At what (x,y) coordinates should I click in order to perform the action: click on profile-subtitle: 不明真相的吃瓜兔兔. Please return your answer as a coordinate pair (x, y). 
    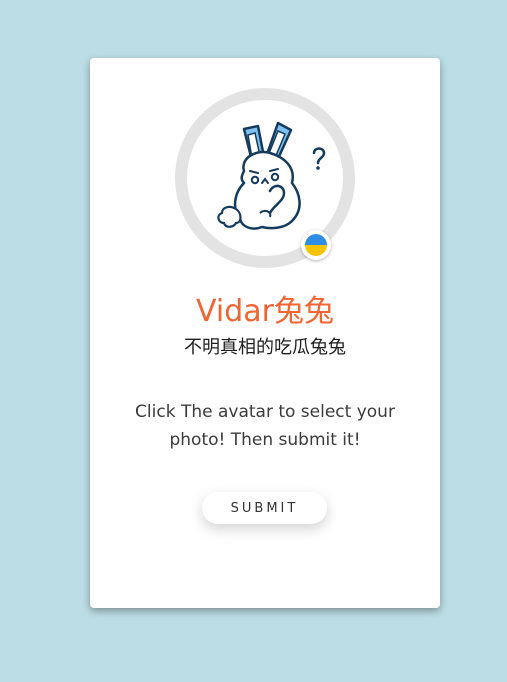
    Looking at the image, I should click on (265, 347).